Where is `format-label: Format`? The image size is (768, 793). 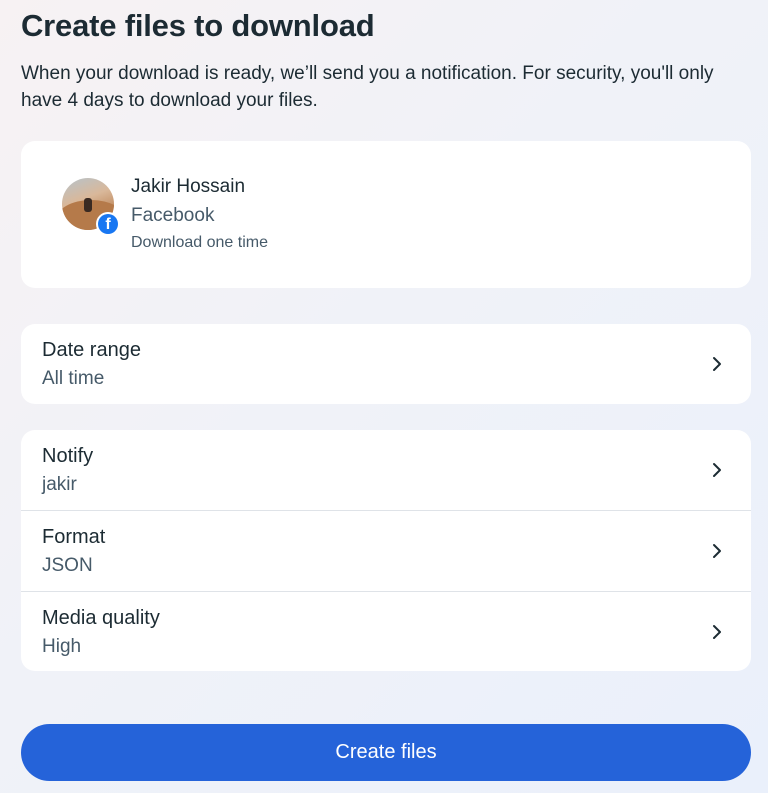 format-label: Format is located at coordinates (74, 537).